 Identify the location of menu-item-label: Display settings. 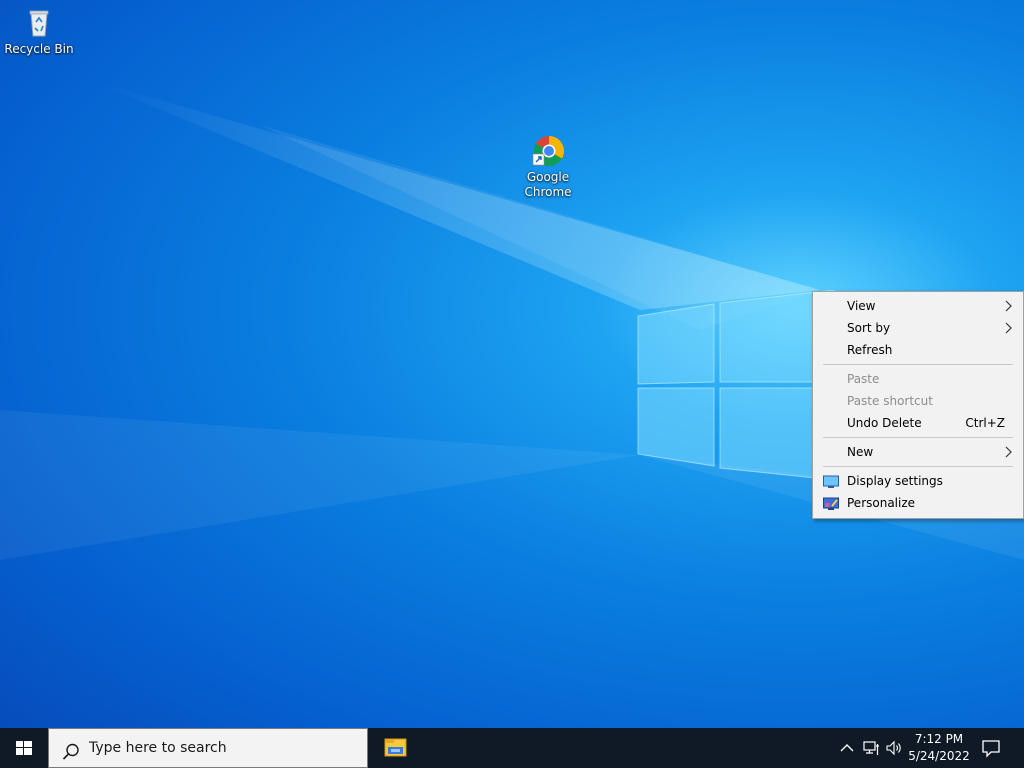
(895, 481).